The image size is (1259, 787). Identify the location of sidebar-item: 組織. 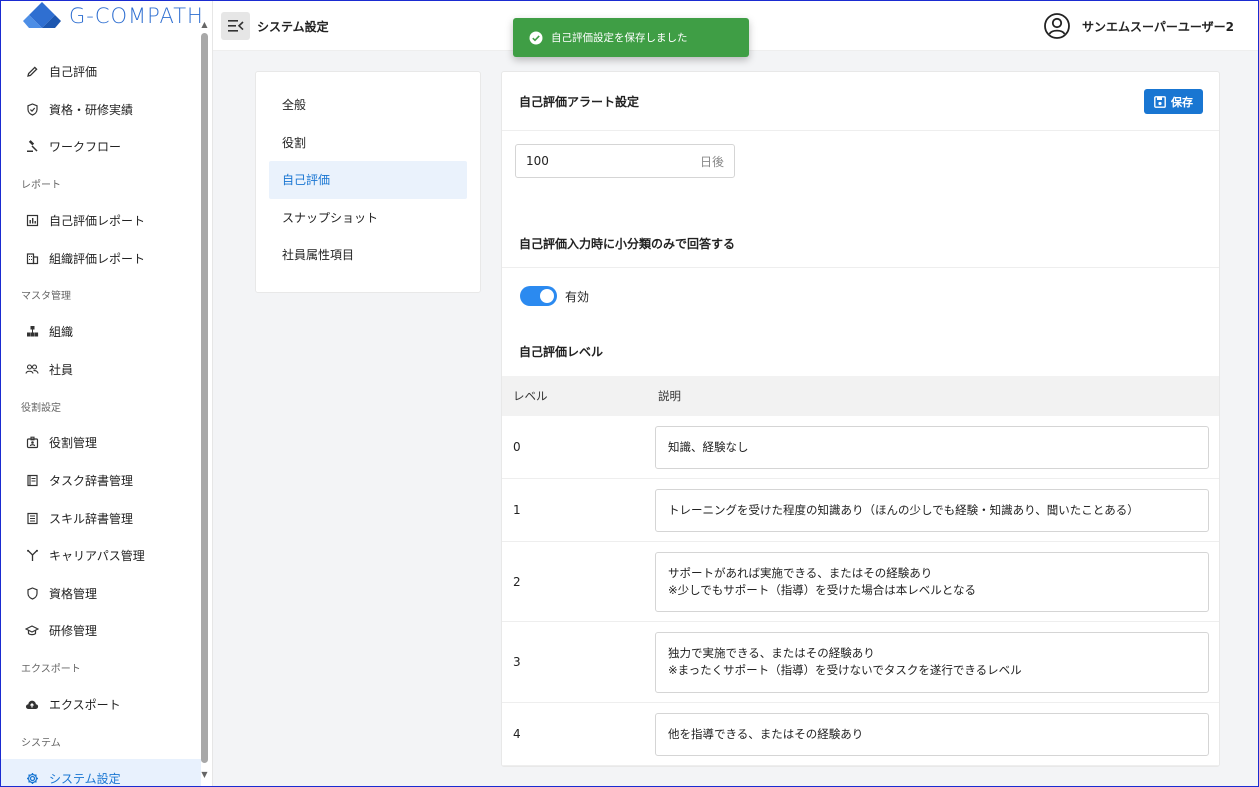
(101, 332).